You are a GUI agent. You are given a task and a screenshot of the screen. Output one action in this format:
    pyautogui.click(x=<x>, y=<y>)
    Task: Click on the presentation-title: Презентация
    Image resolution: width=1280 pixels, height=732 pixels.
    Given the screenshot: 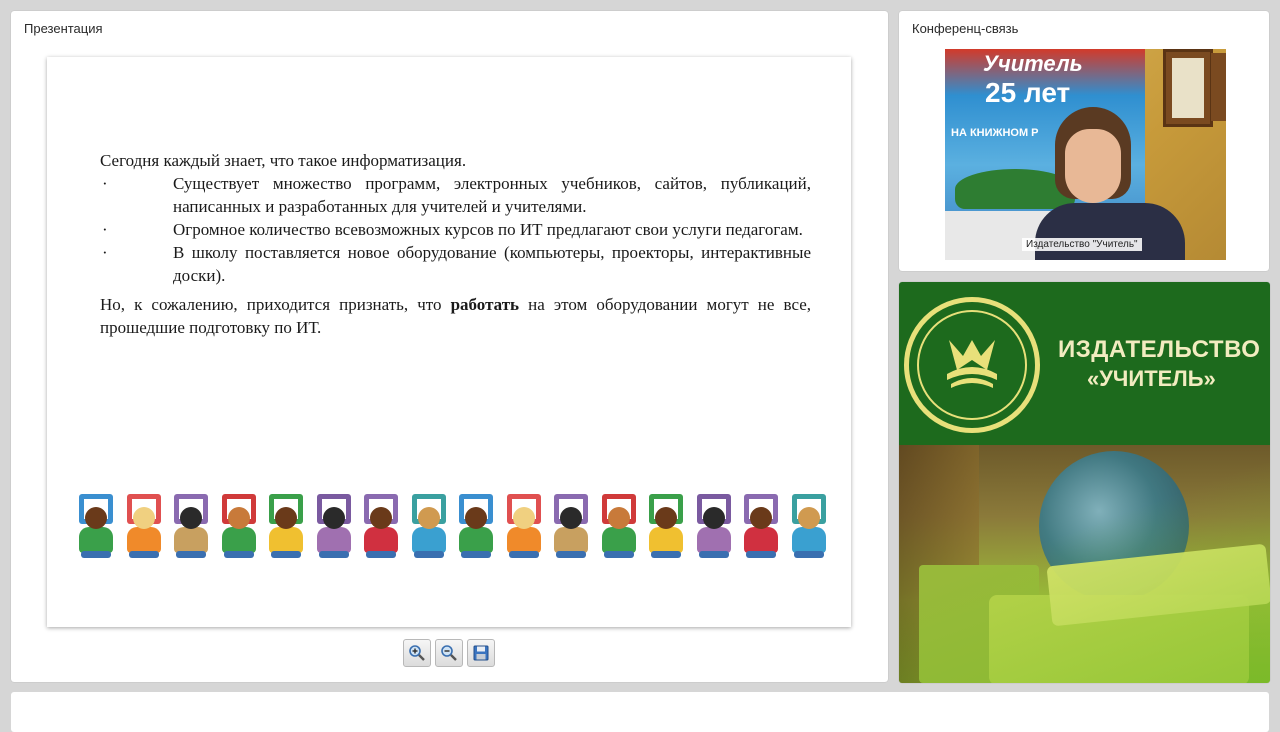 What is the action you would take?
    pyautogui.click(x=63, y=28)
    